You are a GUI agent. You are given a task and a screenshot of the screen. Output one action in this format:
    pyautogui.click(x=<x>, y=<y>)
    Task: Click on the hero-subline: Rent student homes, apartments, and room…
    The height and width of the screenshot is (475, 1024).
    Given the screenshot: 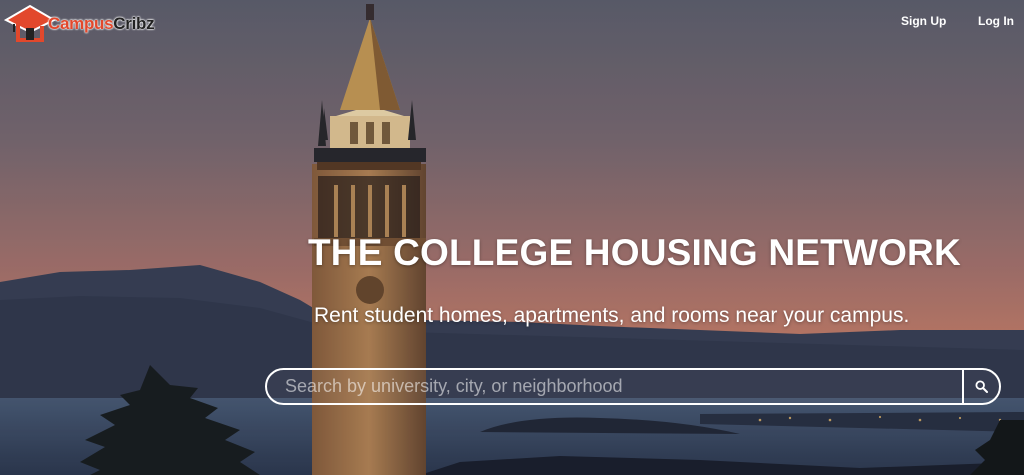 What is the action you would take?
    pyautogui.click(x=612, y=315)
    